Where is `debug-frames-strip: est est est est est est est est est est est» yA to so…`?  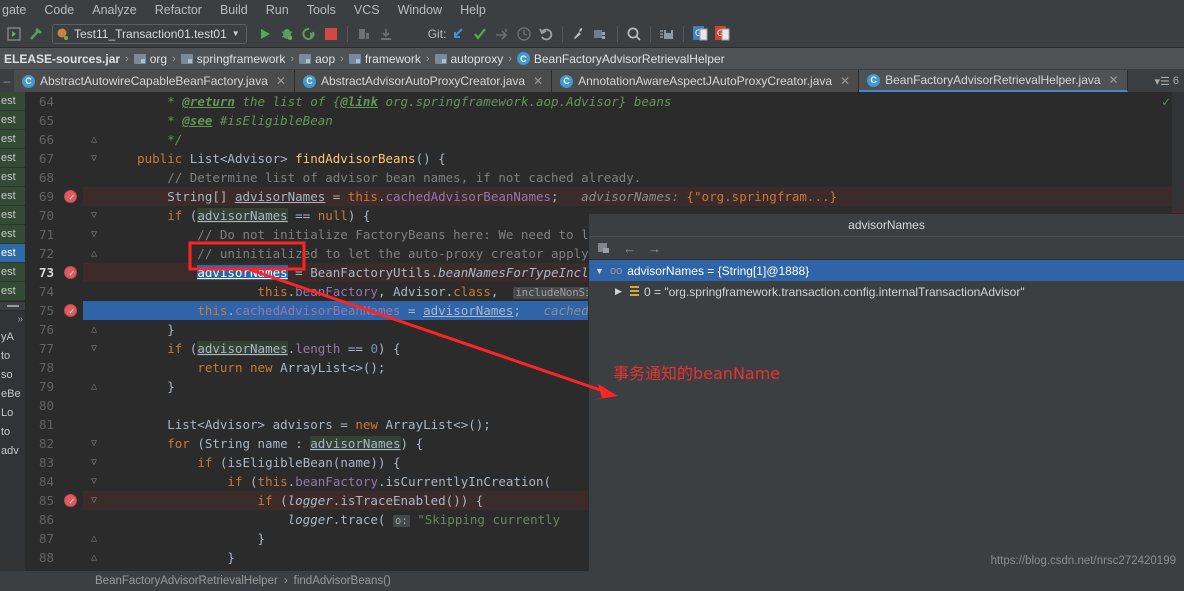 debug-frames-strip: est est est est est est est est est est est» yA to so… is located at coordinates (12, 331).